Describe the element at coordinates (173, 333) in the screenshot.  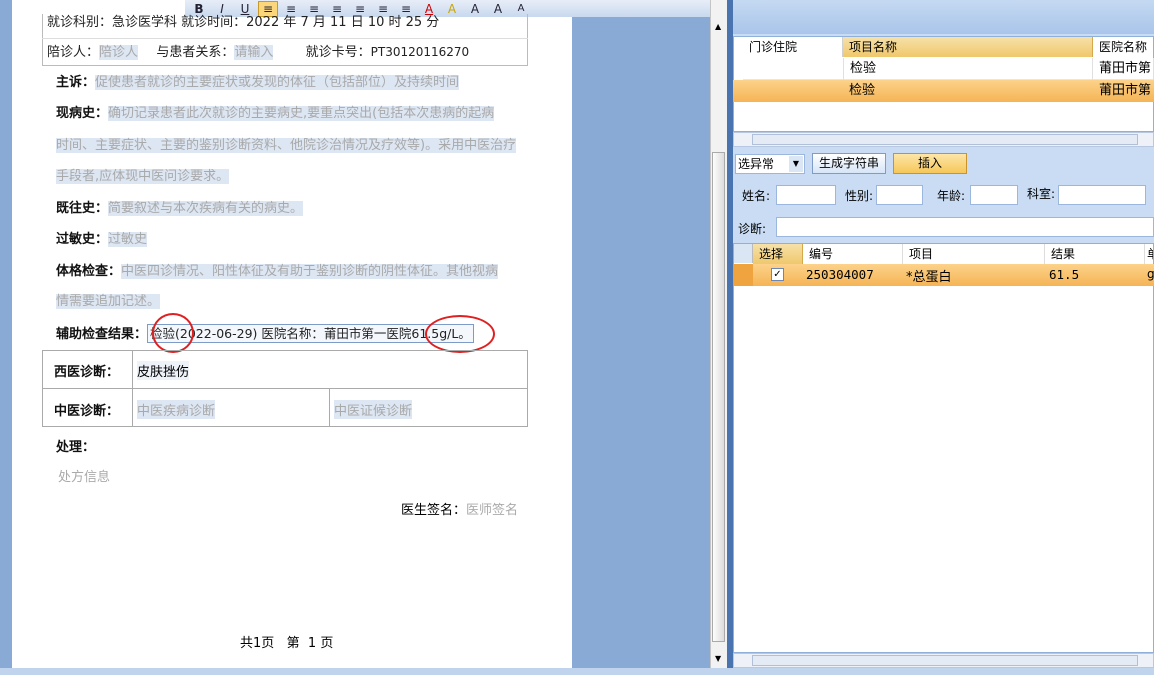
I see `highlight-circle-item` at that location.